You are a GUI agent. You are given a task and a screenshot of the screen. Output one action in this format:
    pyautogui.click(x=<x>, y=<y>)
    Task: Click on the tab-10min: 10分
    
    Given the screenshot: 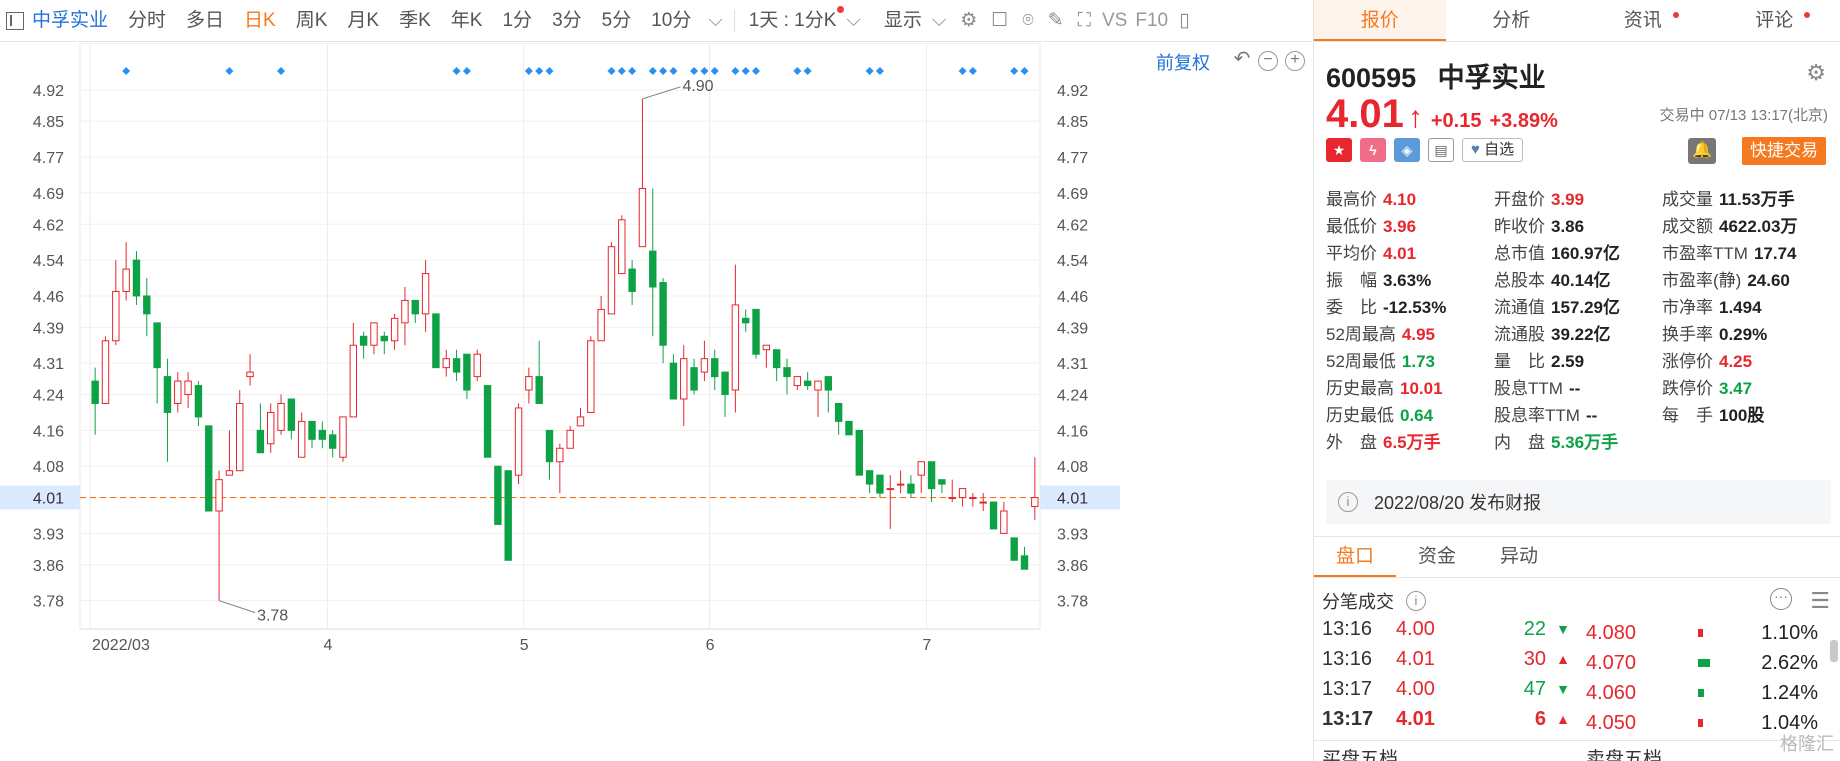 What is the action you would take?
    pyautogui.click(x=671, y=21)
    